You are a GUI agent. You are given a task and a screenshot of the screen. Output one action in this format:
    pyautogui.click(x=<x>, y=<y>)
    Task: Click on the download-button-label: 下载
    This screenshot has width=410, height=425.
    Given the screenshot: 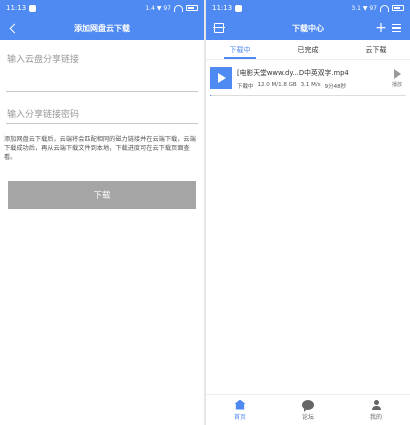 What is the action you would take?
    pyautogui.click(x=102, y=195)
    